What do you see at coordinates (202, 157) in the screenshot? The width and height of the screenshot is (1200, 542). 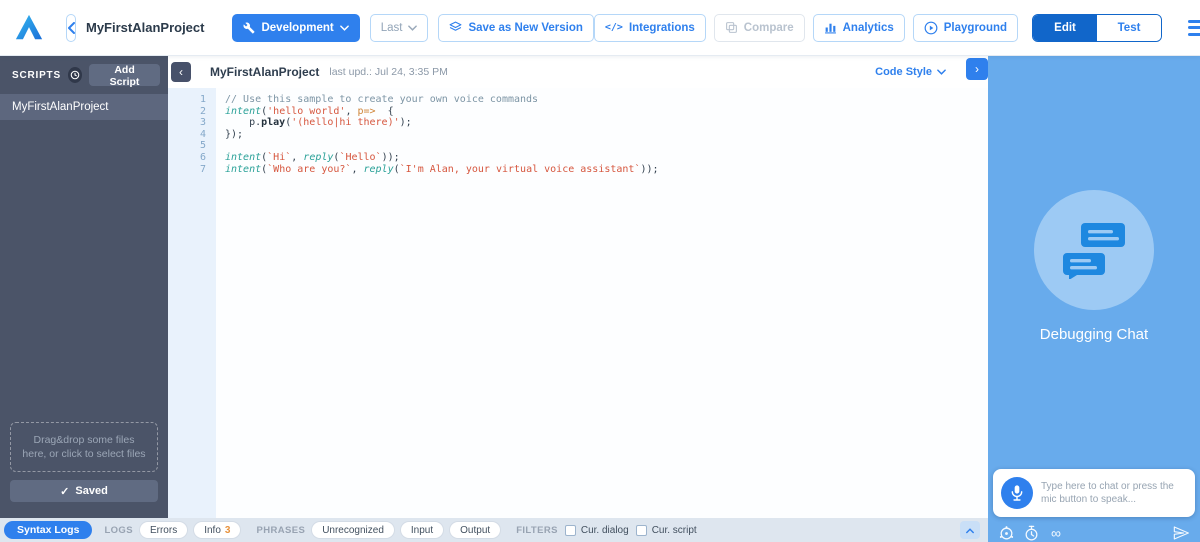 I see `line-number: 6` at bounding box center [202, 157].